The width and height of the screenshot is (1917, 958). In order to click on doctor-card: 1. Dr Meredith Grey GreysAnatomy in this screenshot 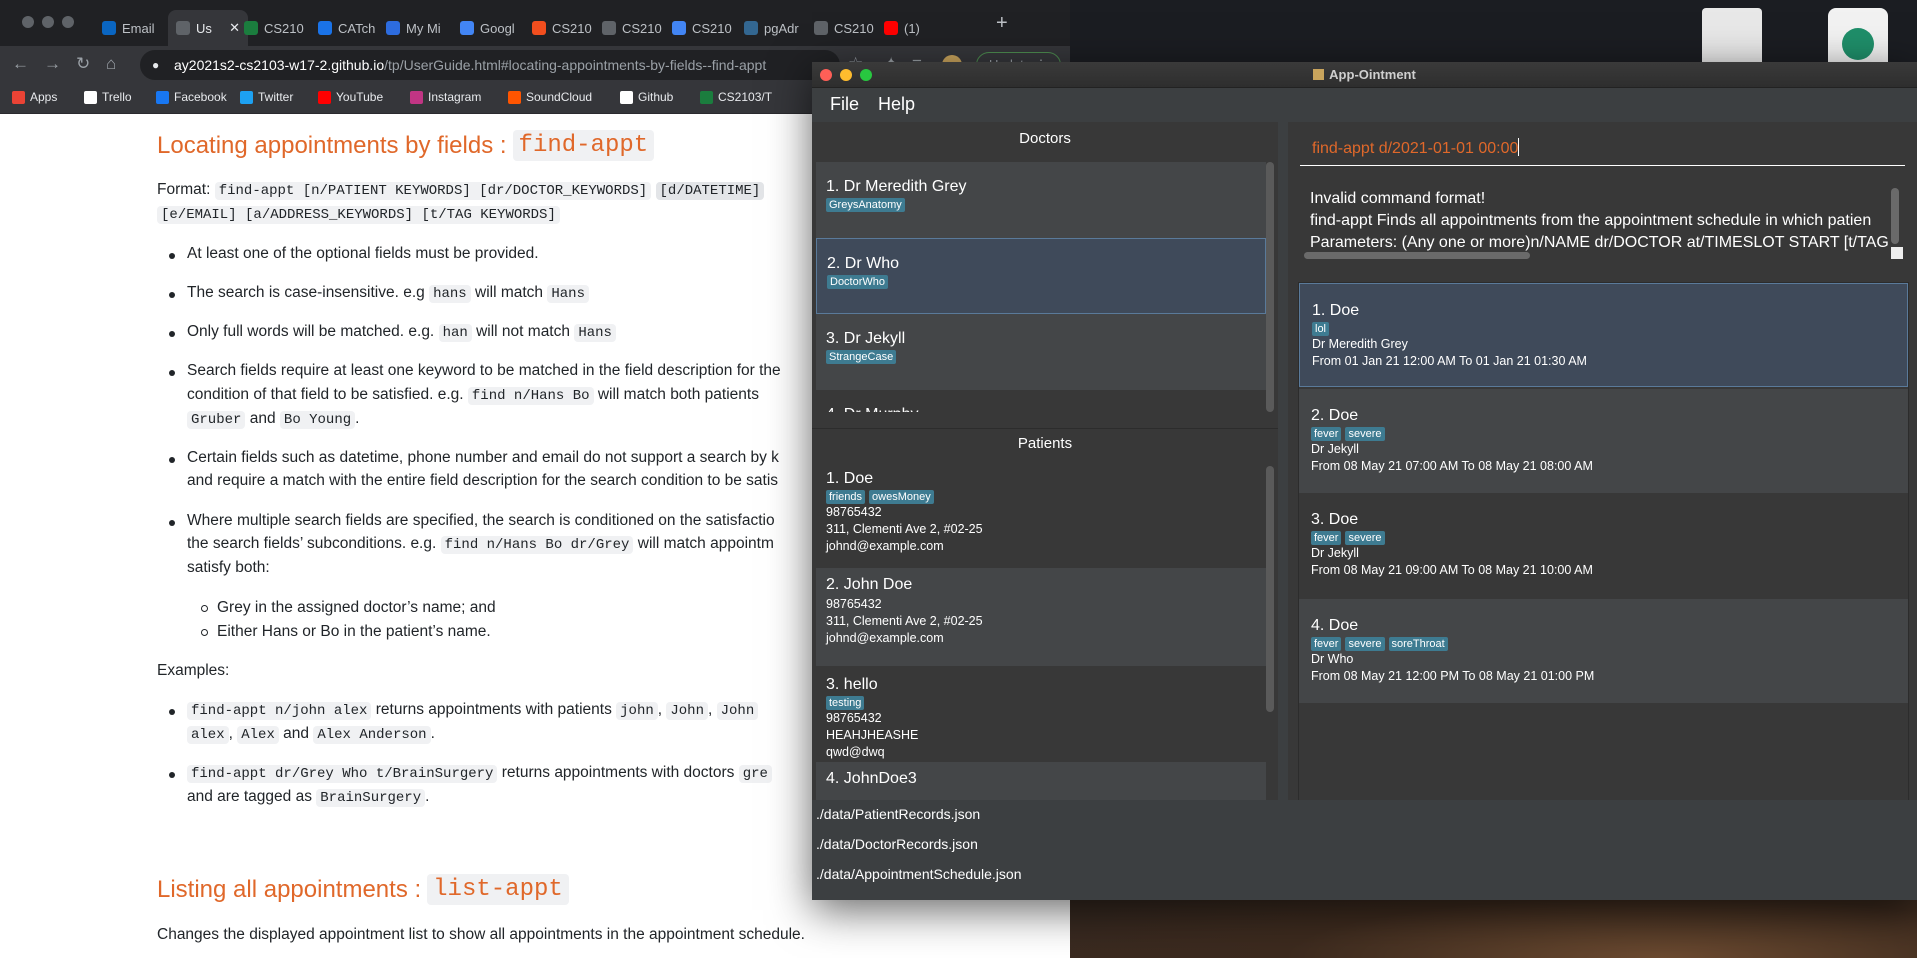, I will do `click(1041, 200)`.